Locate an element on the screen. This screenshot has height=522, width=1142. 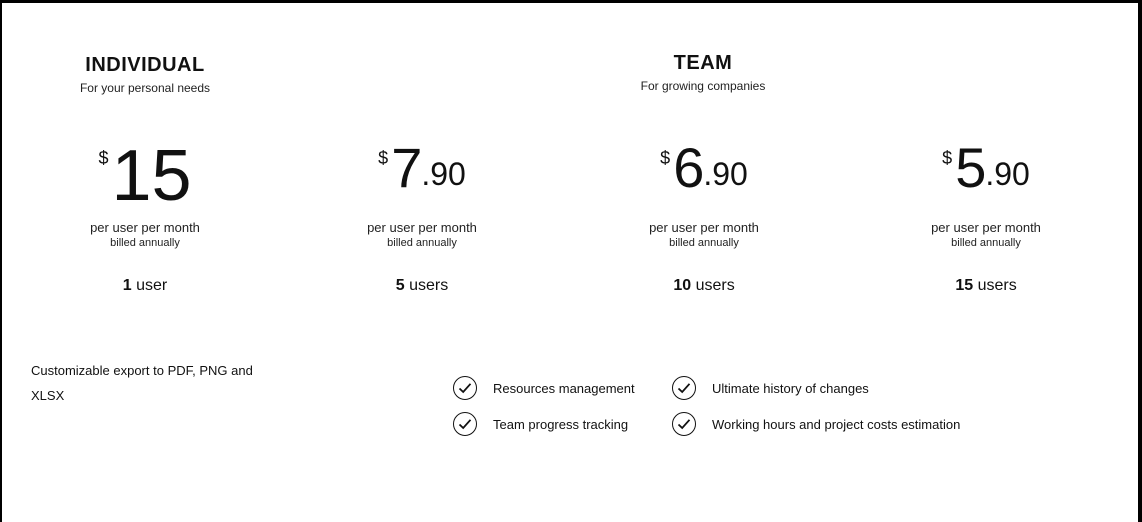
price-integer: 7 is located at coordinates (406, 167).